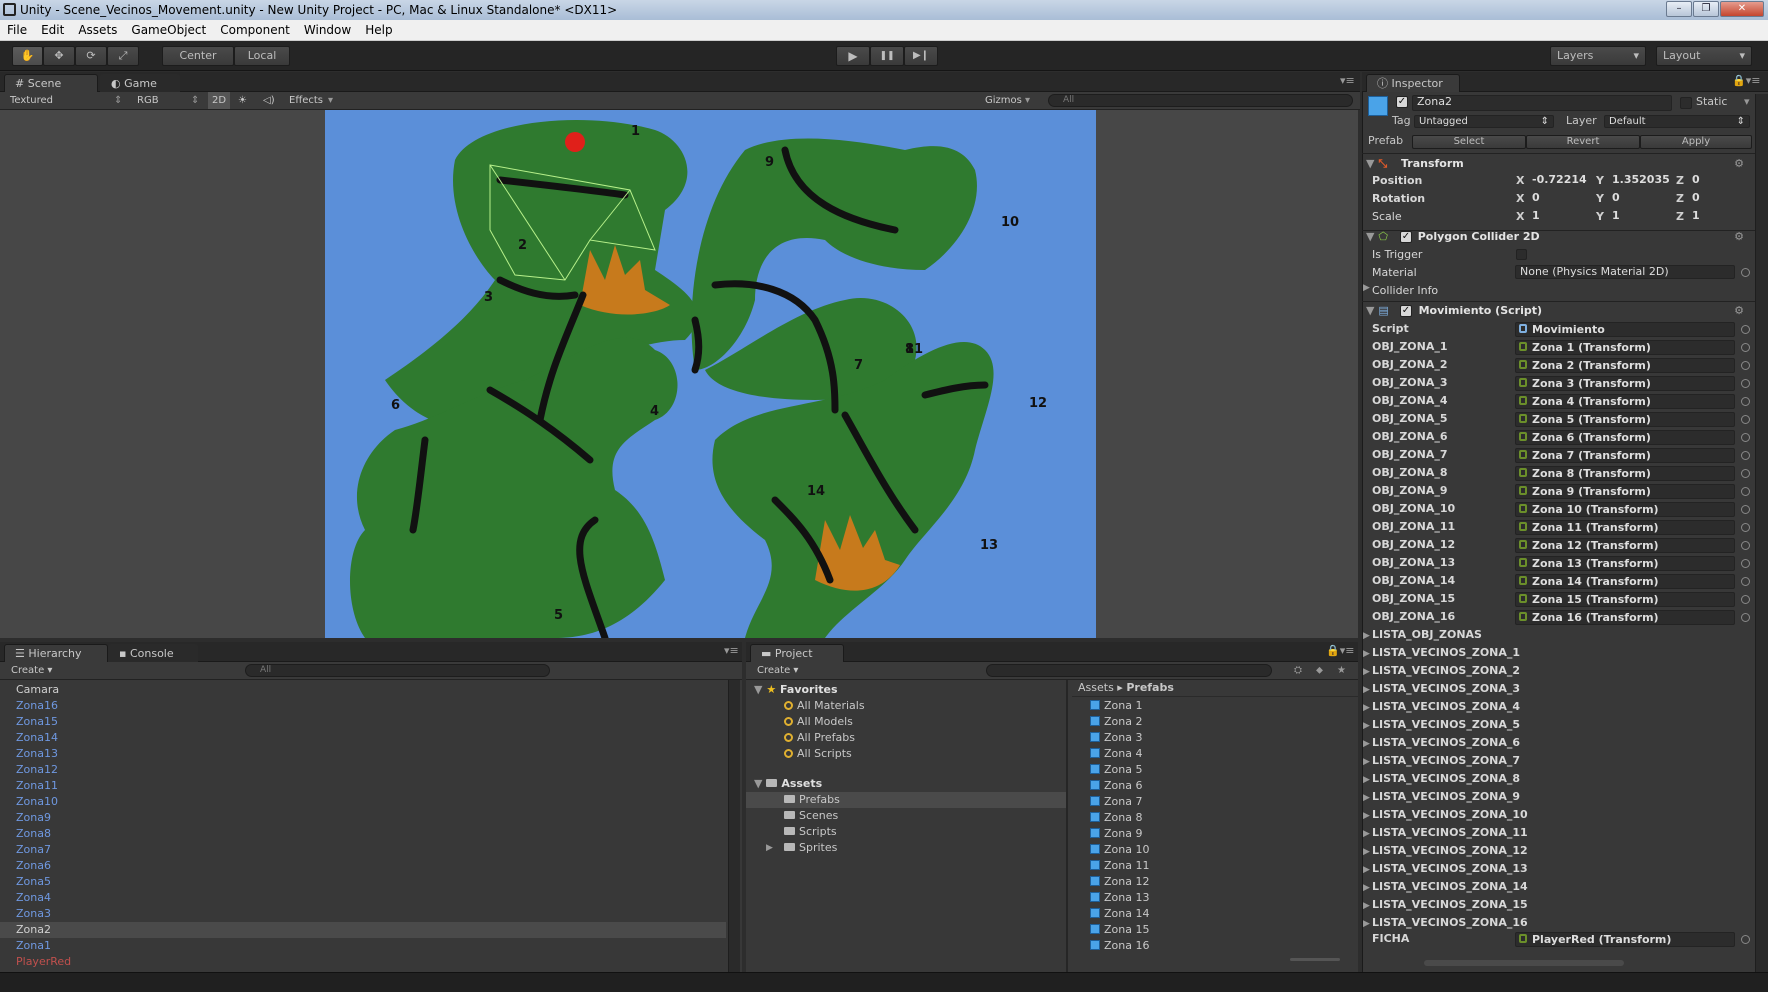 This screenshot has height=992, width=1768. What do you see at coordinates (1625, 599) in the screenshot?
I see `transform-ref-field: Zona 15 (Transform)` at bounding box center [1625, 599].